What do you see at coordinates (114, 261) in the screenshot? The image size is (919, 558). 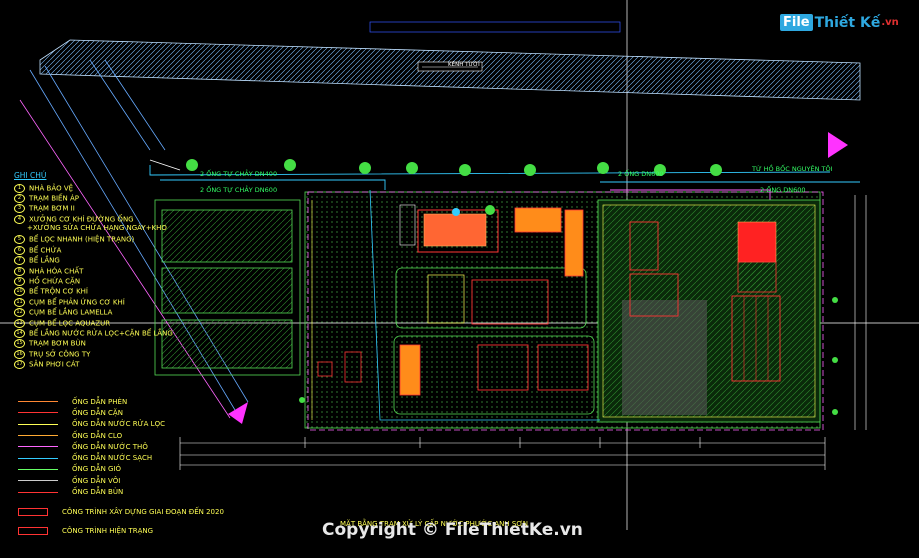 I see `legend-item: 7 BỂ LẮNG` at bounding box center [114, 261].